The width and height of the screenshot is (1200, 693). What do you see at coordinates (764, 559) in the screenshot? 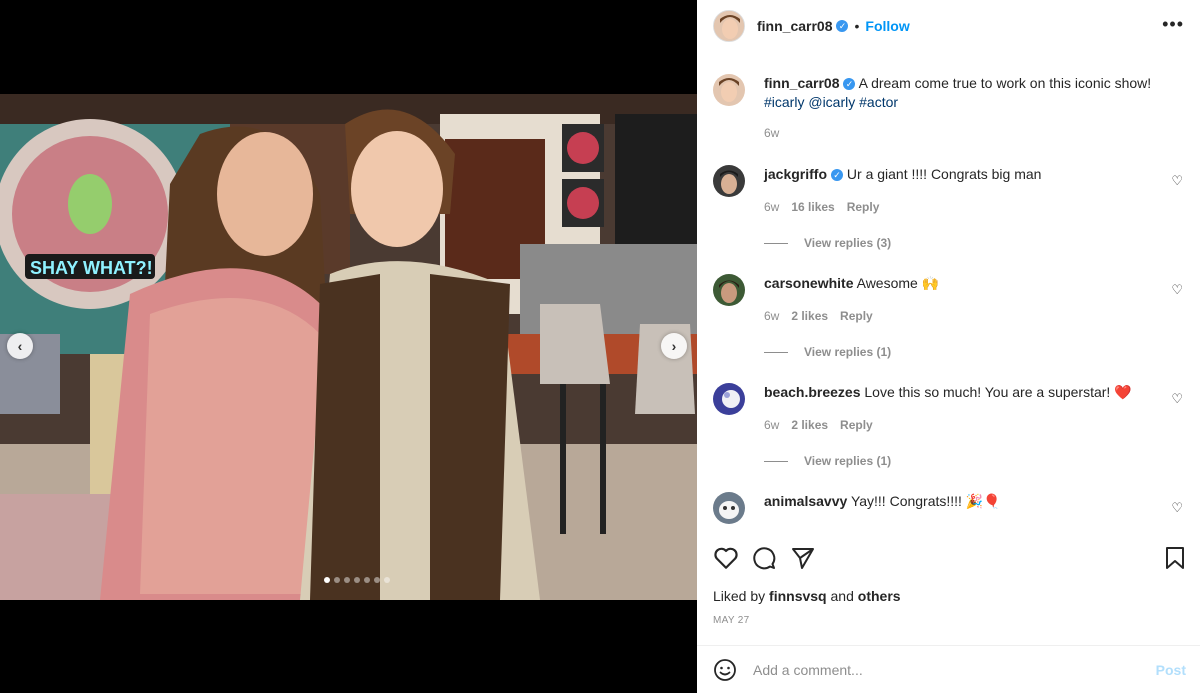
I see `comment-bubble-icon` at bounding box center [764, 559].